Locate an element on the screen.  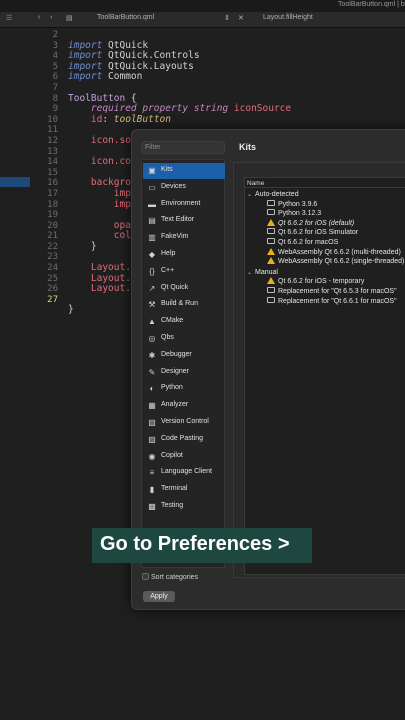
category-label: FakeVim is located at coordinates (175, 237).